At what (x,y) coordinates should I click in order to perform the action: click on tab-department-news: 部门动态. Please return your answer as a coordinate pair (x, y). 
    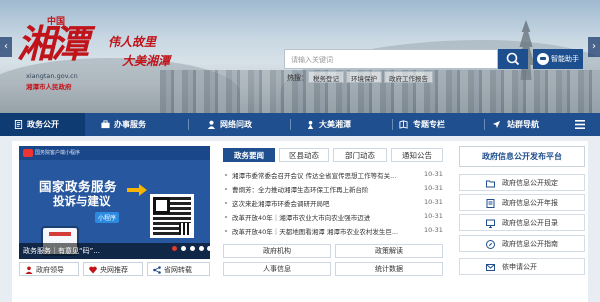
    Looking at the image, I should click on (360, 155).